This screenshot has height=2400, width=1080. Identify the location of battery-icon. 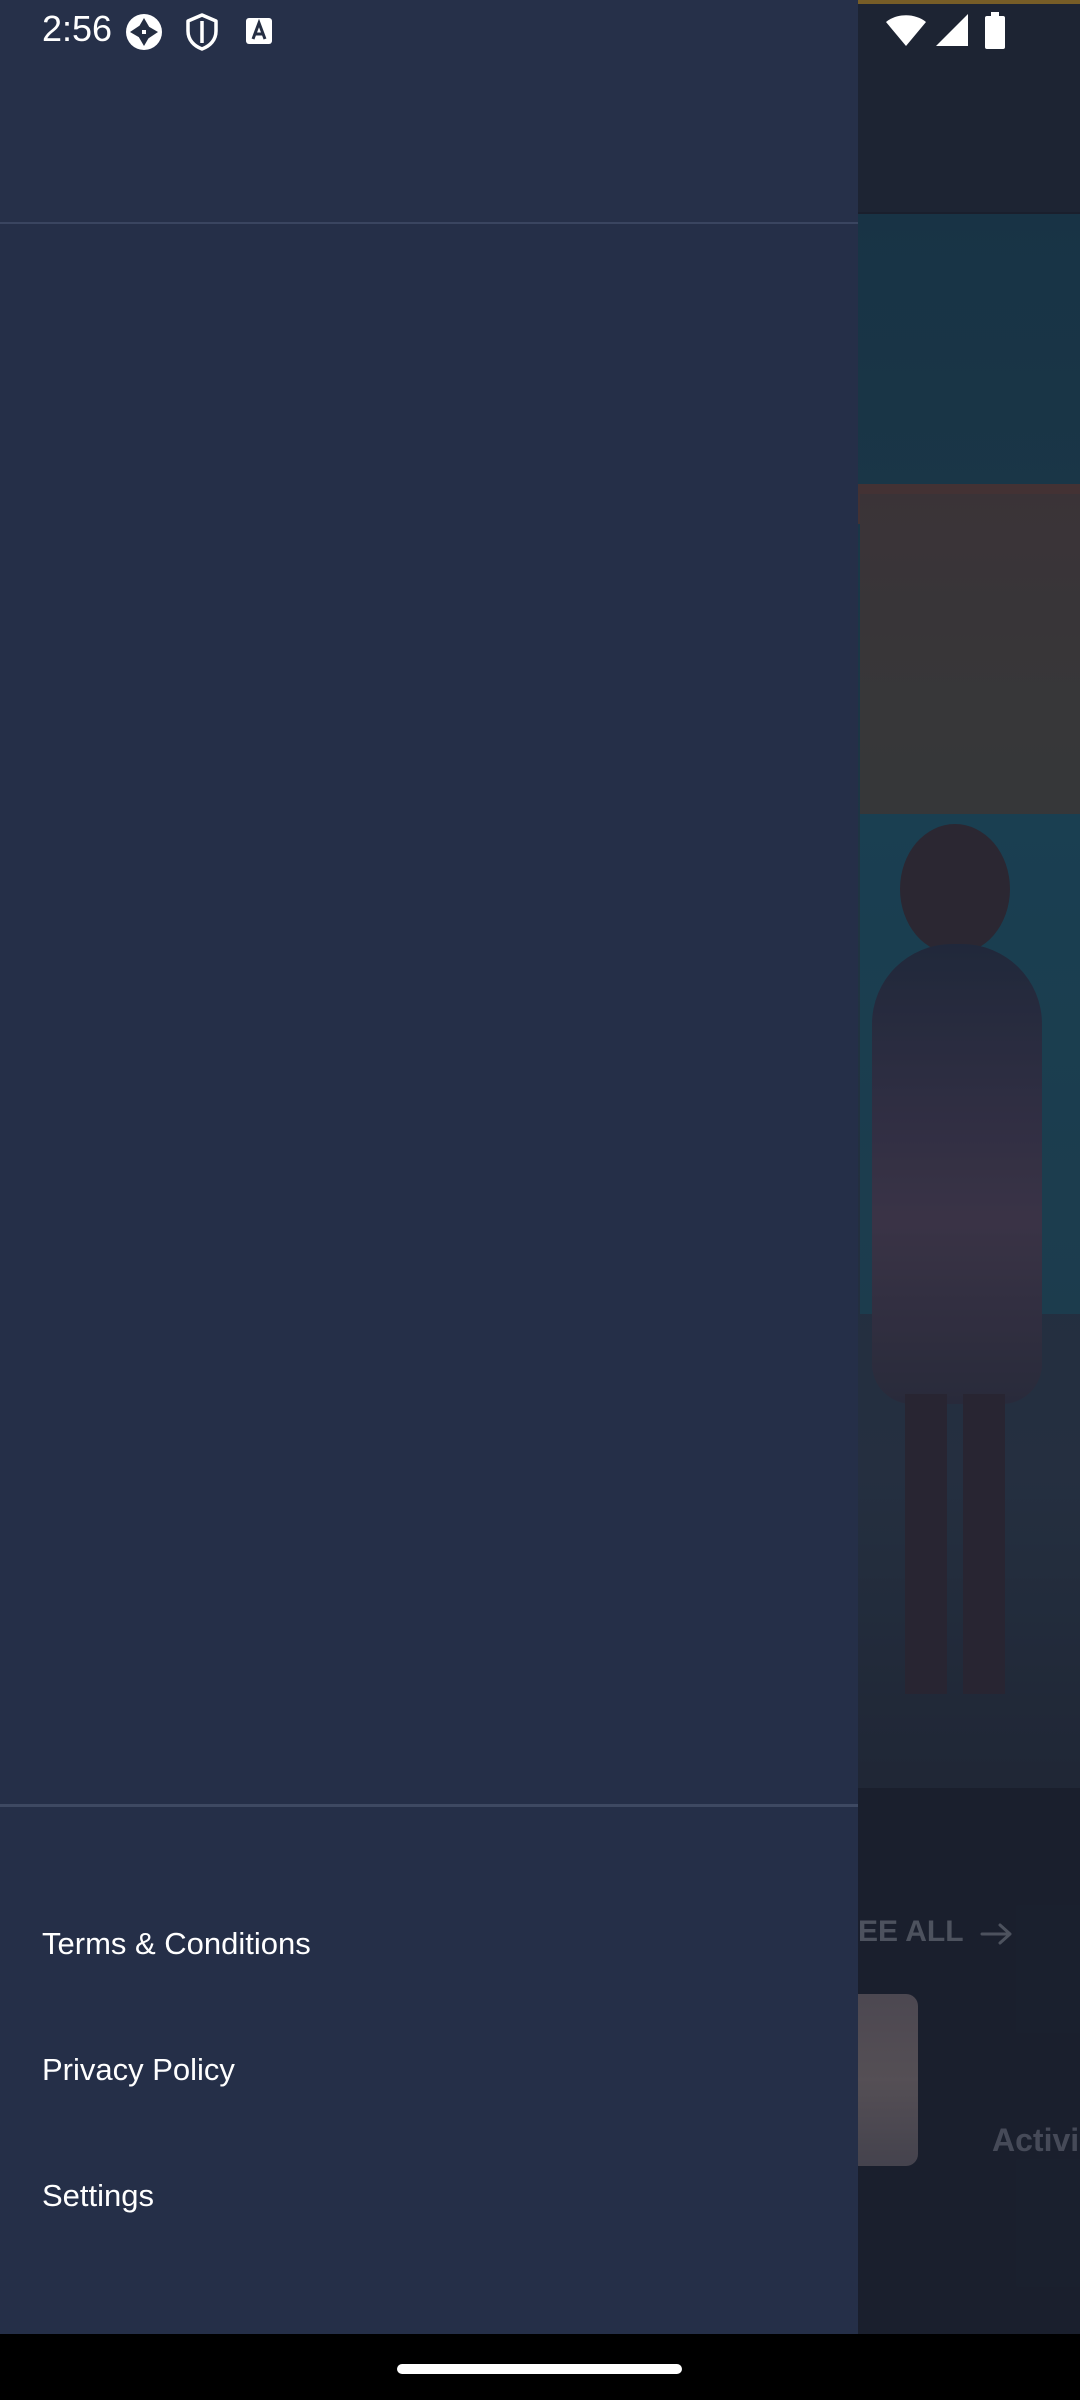
(995, 30).